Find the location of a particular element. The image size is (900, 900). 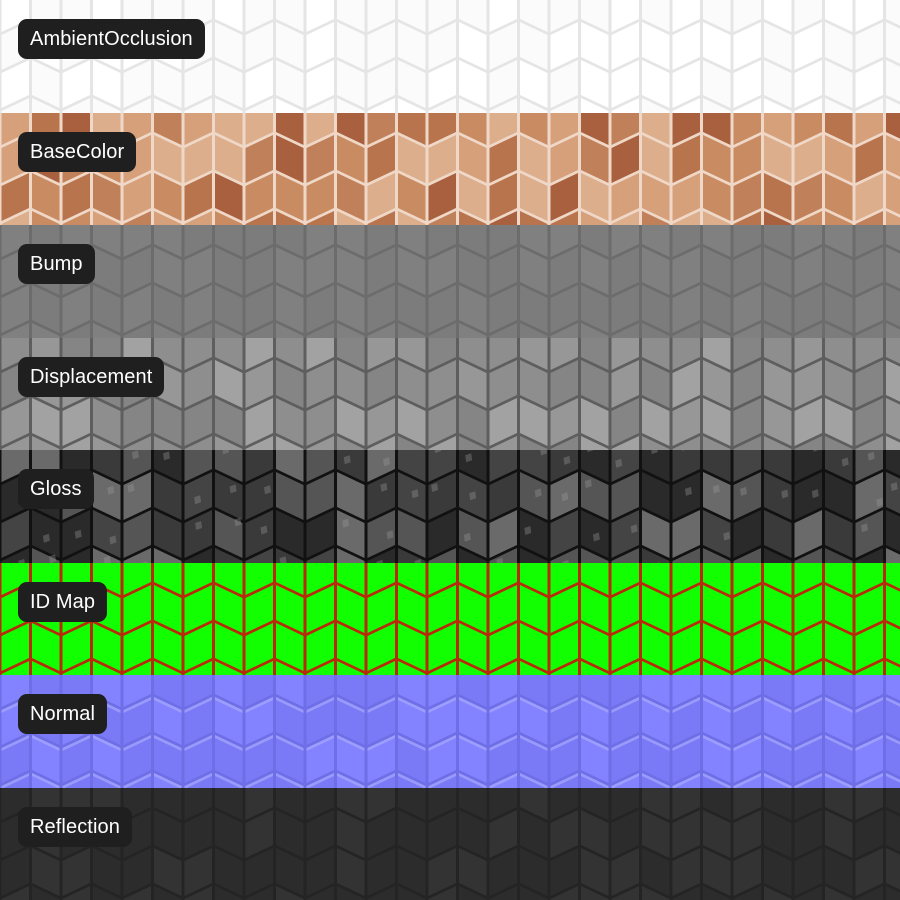

reflection-texture is located at coordinates (450, 843).